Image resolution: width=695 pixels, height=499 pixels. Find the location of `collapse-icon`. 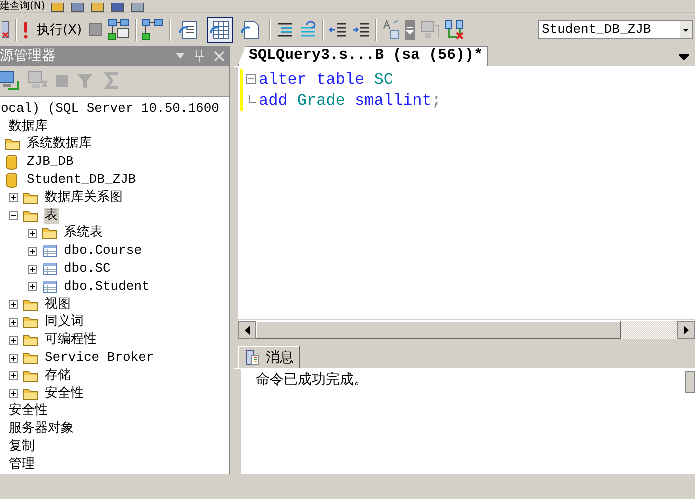

collapse-icon is located at coordinates (13, 215).